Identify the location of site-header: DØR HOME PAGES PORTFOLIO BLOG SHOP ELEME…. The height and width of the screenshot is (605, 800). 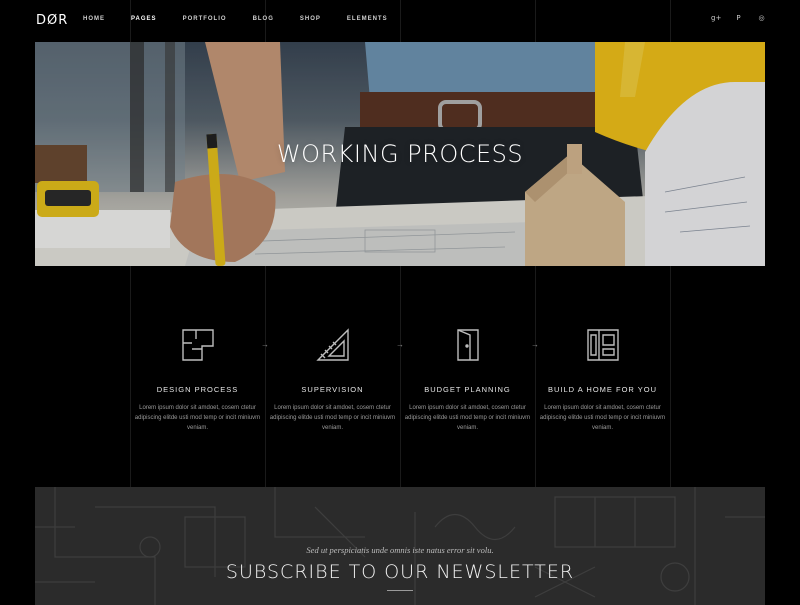
(400, 21).